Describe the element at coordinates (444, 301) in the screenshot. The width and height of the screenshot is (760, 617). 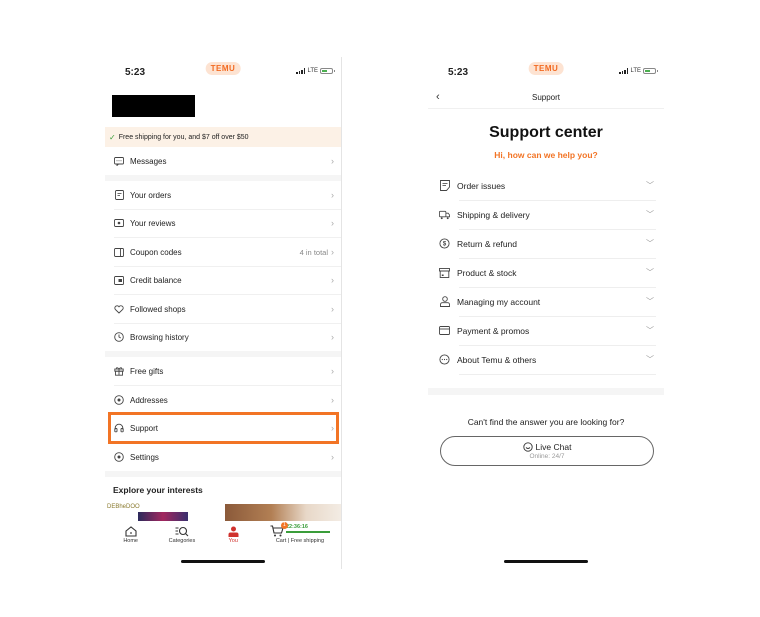
I see `user-icon` at that location.